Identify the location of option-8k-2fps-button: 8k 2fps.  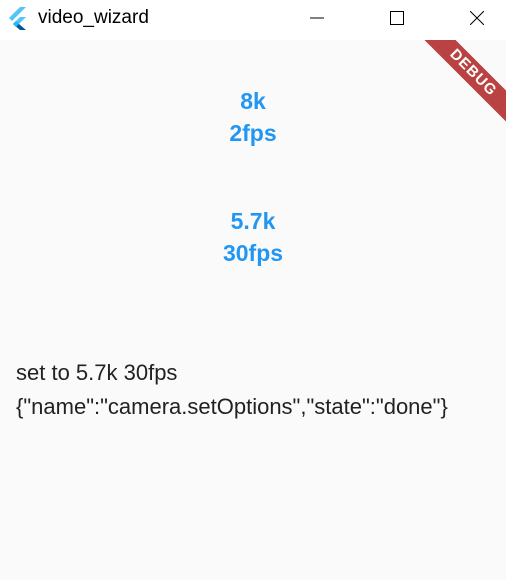
(253, 117).